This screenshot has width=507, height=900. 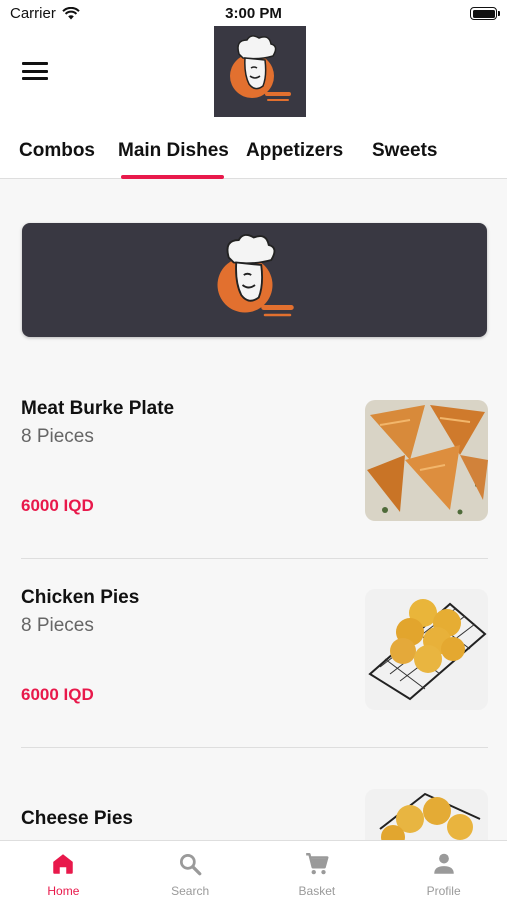 I want to click on nav-search: Search, so click(x=190, y=870).